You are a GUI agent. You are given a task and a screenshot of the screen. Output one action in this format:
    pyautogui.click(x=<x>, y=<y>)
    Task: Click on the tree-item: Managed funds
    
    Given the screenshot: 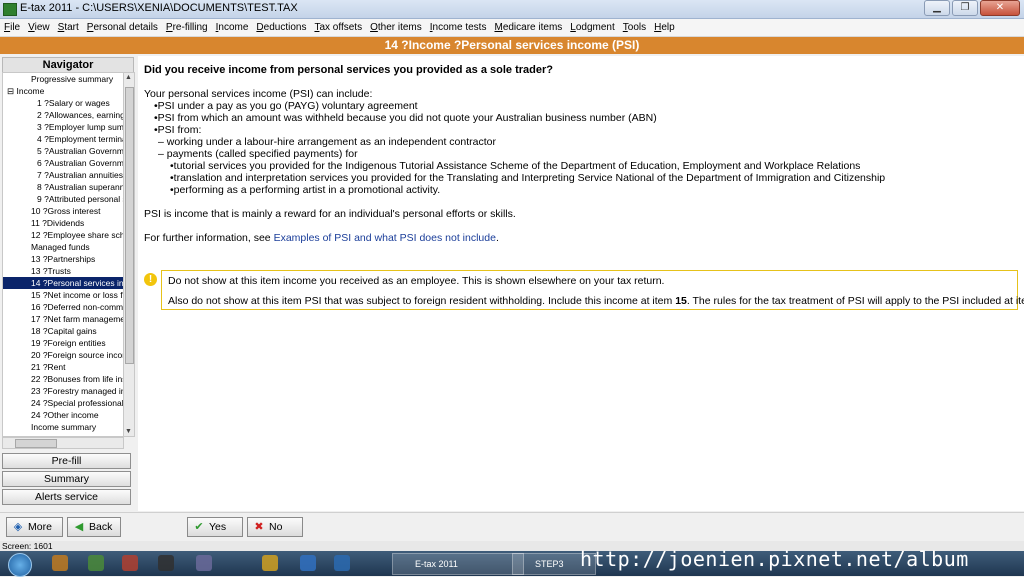 What is the action you would take?
    pyautogui.click(x=63, y=247)
    